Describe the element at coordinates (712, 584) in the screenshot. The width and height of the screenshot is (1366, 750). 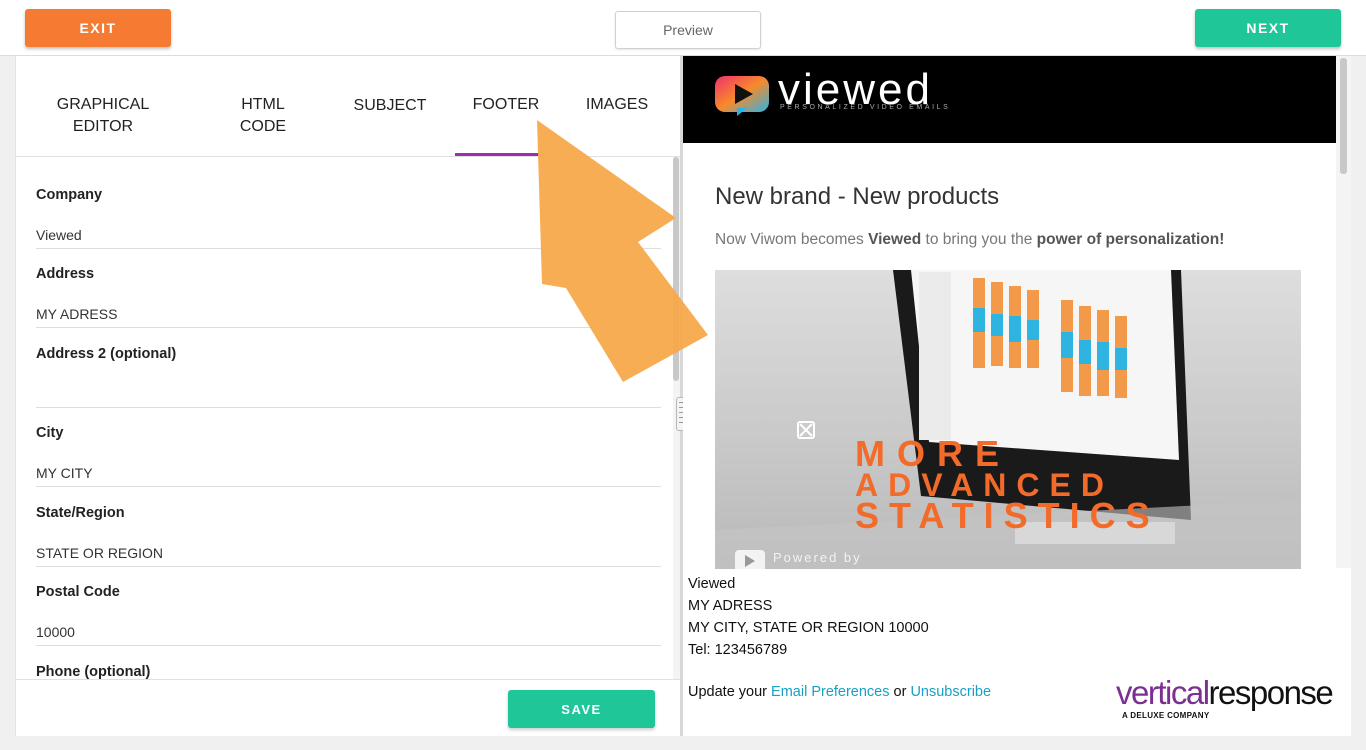
I see `footer-company: Viewed` at that location.